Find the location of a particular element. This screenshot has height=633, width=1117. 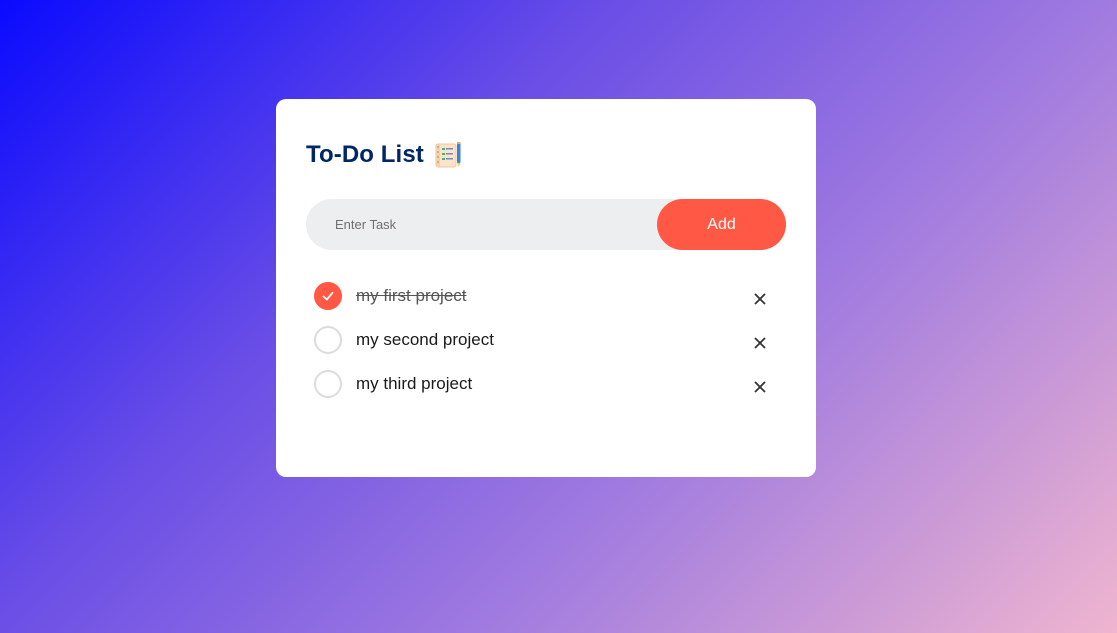

page-title: To-Do List is located at coordinates (365, 154).